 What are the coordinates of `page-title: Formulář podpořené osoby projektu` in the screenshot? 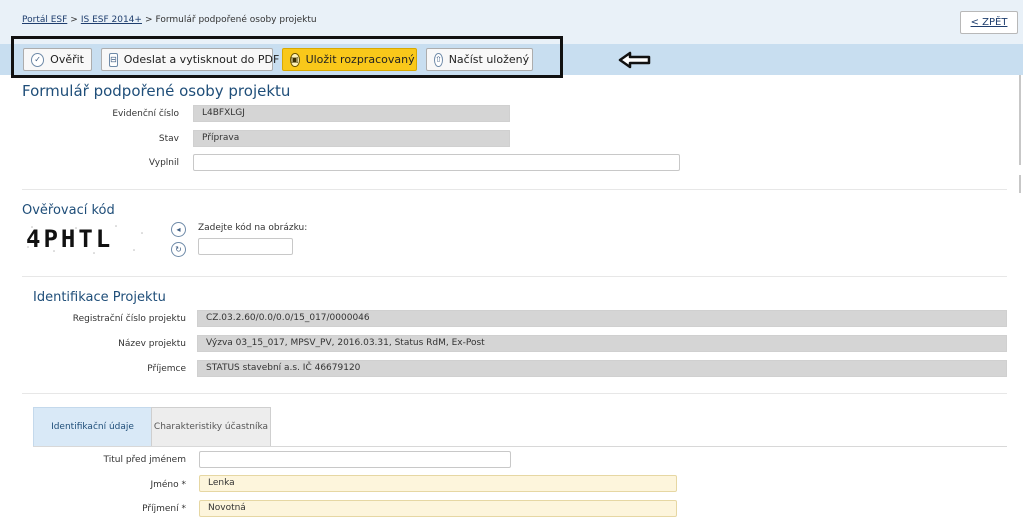 It's located at (156, 91).